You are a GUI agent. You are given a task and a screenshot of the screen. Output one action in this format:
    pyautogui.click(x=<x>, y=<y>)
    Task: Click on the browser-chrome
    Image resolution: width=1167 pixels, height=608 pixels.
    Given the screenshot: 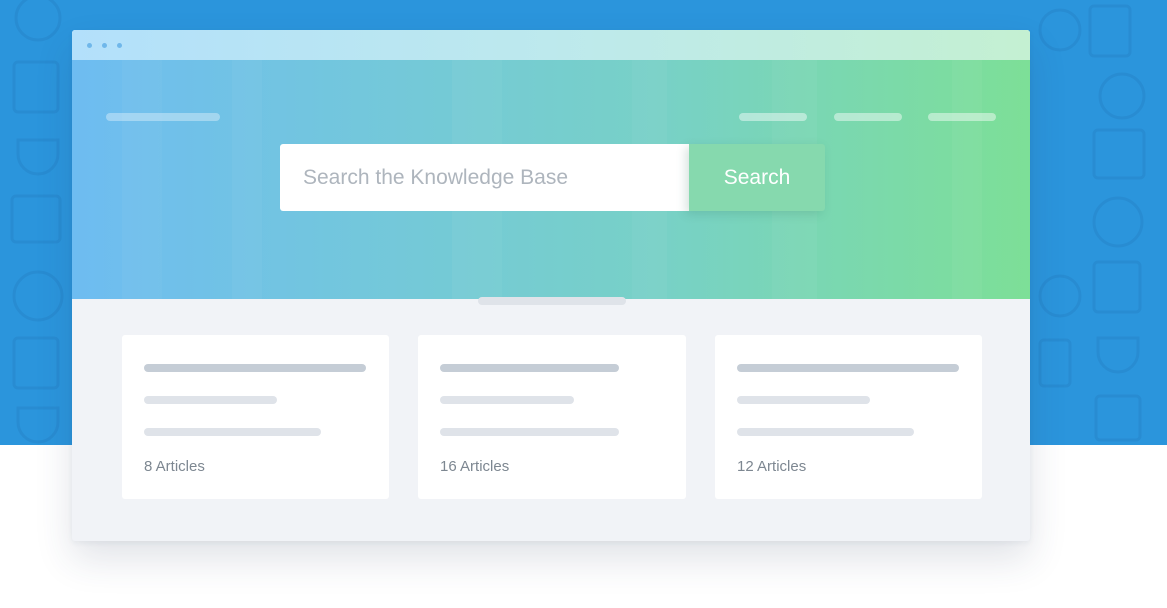 What is the action you would take?
    pyautogui.click(x=551, y=45)
    